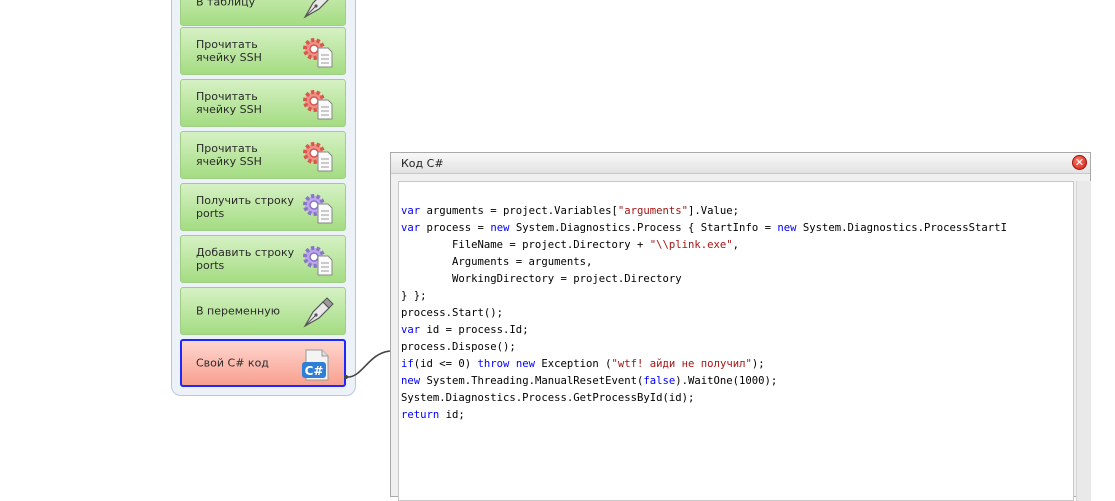  What do you see at coordinates (458, 347) in the screenshot?
I see `code-line: process.Dispose();` at bounding box center [458, 347].